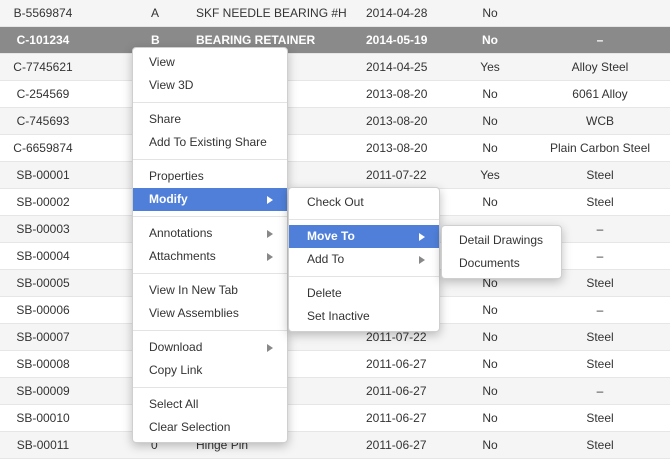  What do you see at coordinates (600, 67) in the screenshot?
I see `material-cell: Alloy Steel` at bounding box center [600, 67].